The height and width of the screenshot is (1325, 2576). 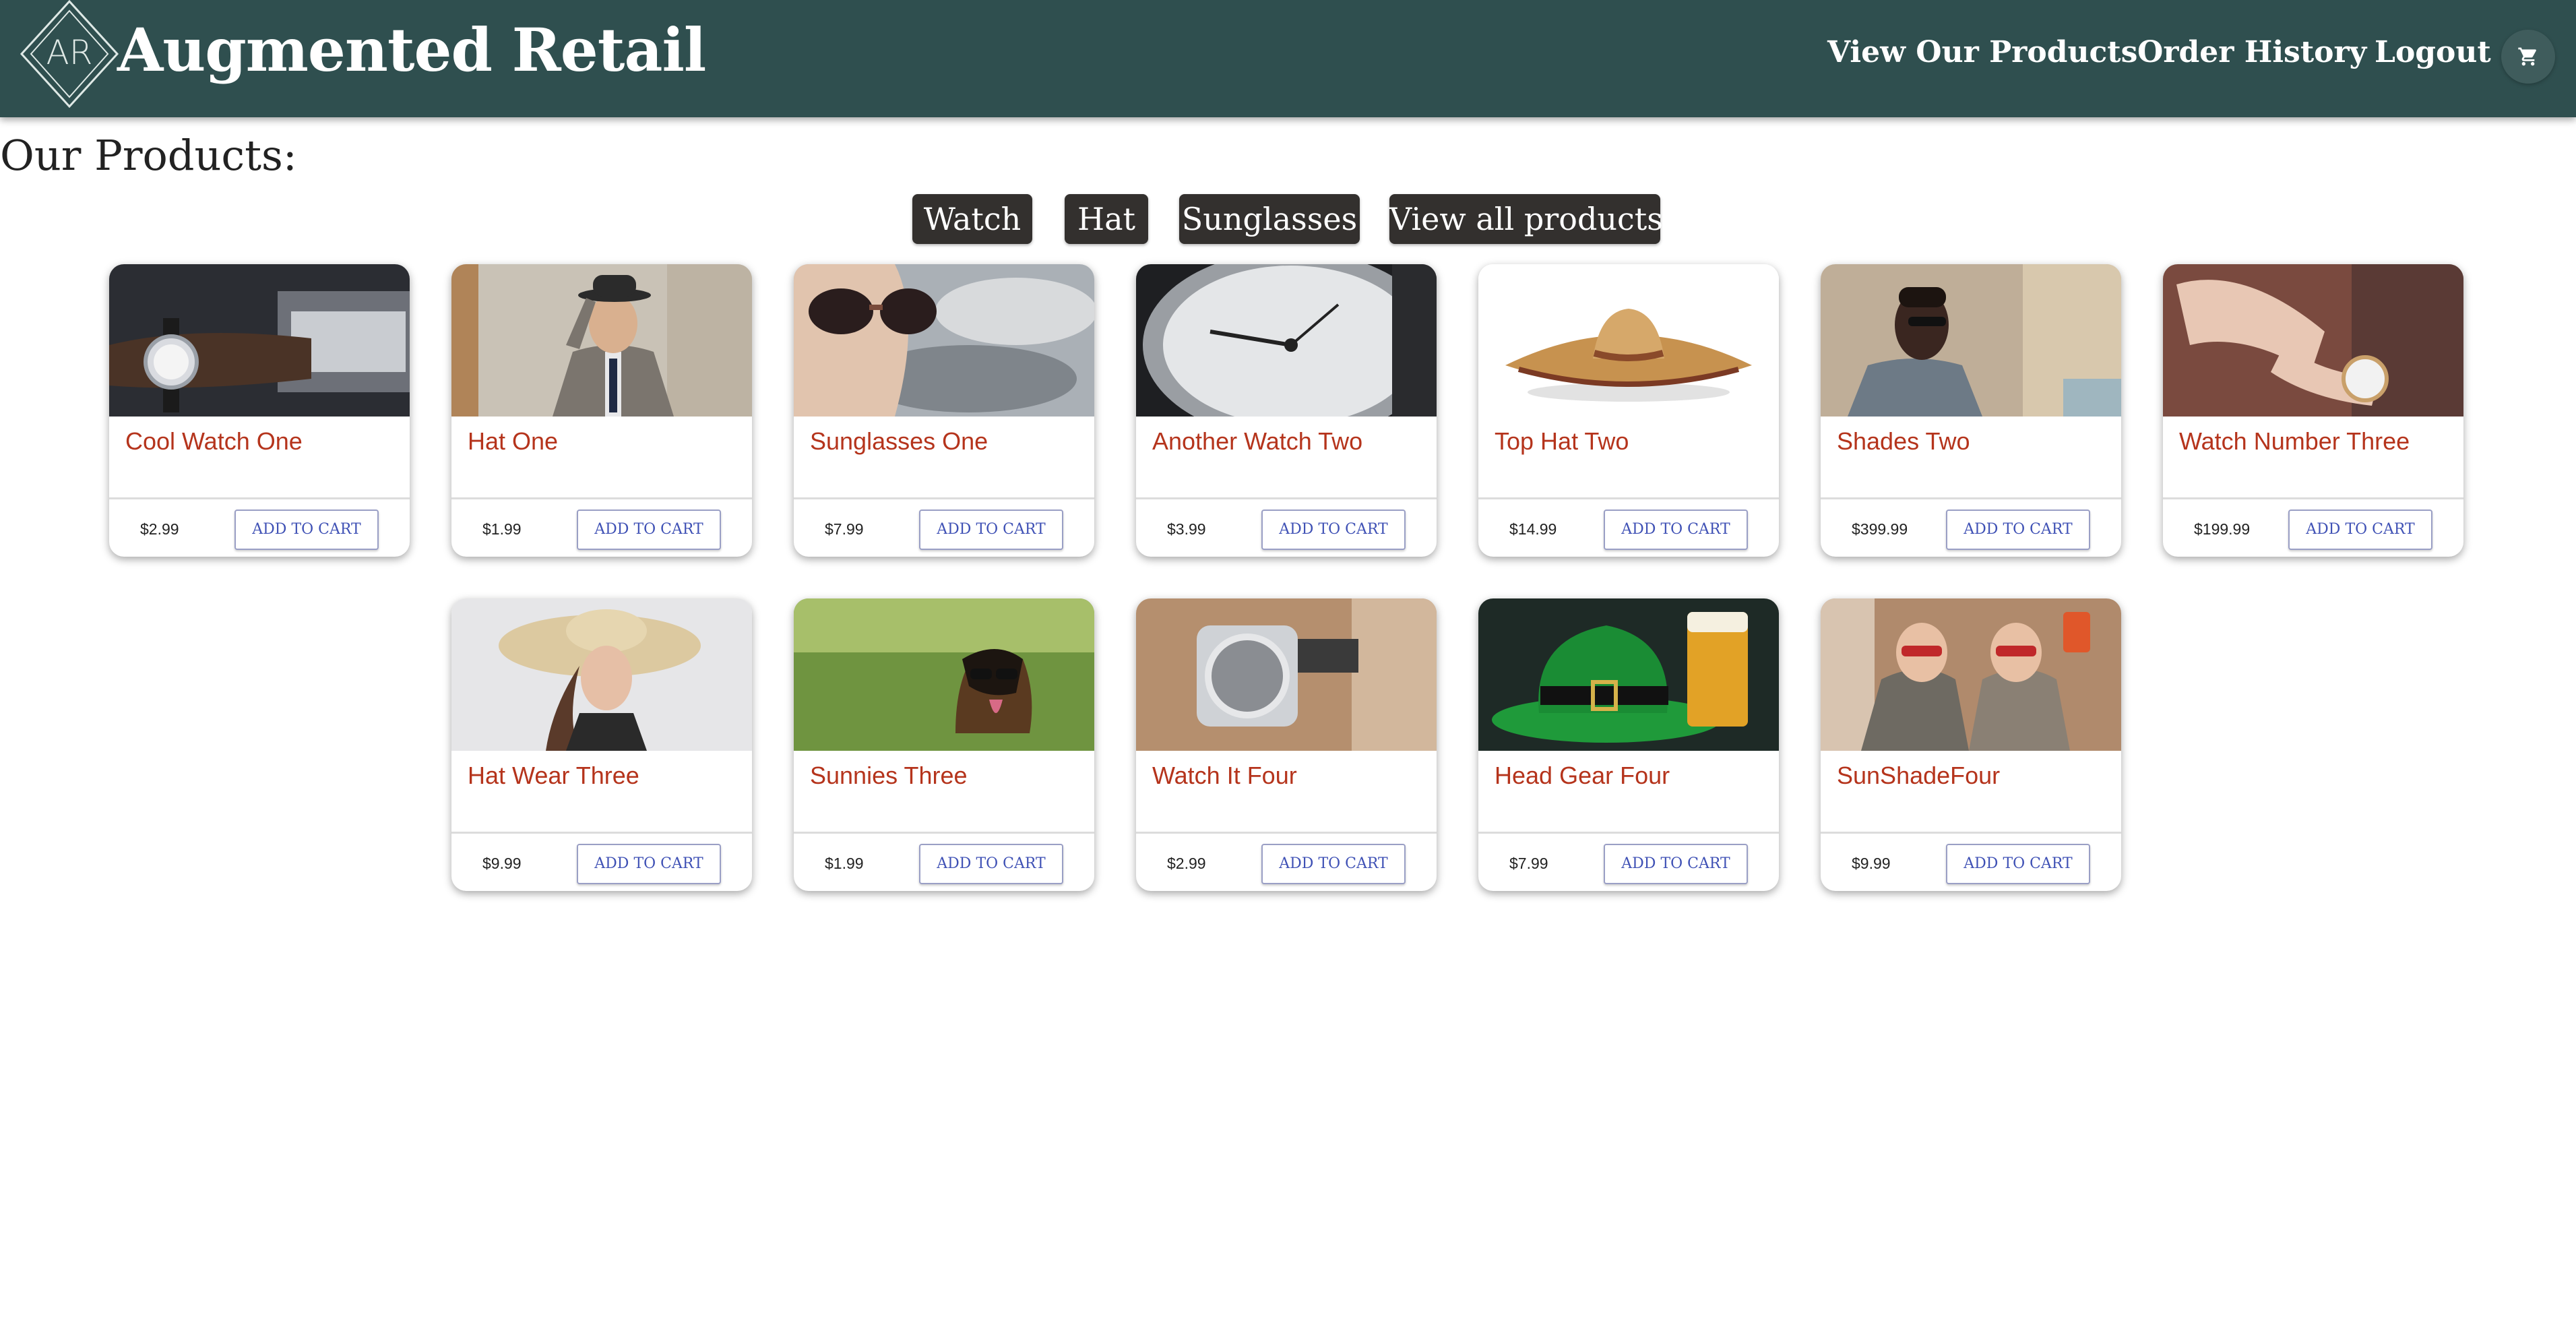 I want to click on product-card: Cool Watch One $2.99 ADD TO CART, so click(x=259, y=410).